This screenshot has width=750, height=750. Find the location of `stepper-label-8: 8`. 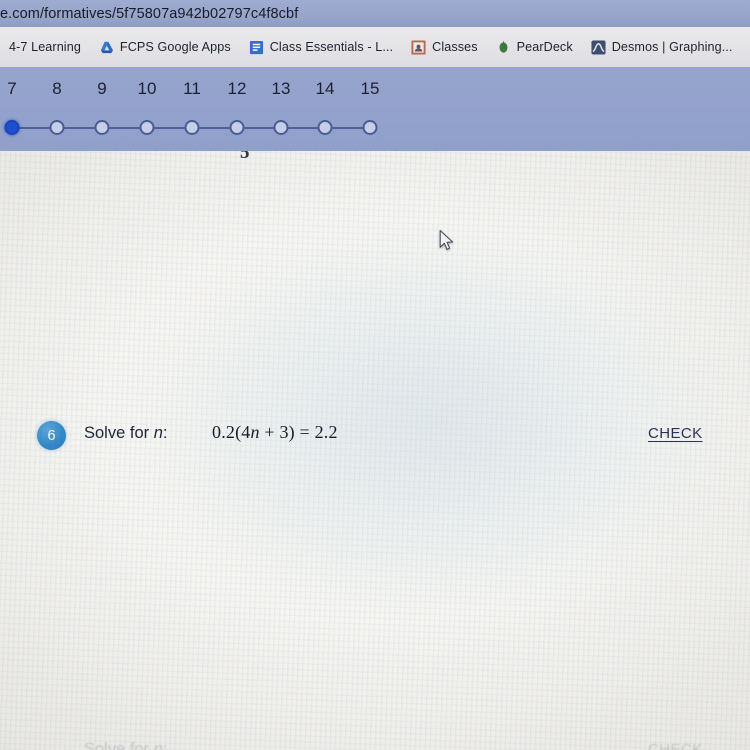

stepper-label-8: 8 is located at coordinates (56, 89).